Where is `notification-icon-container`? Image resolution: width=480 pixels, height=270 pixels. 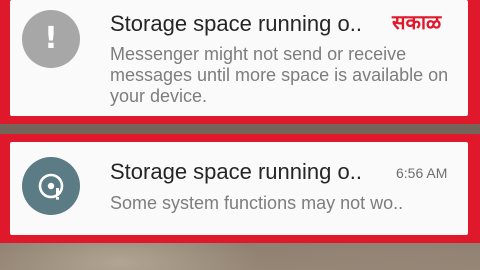 notification-icon-container is located at coordinates (51, 186).